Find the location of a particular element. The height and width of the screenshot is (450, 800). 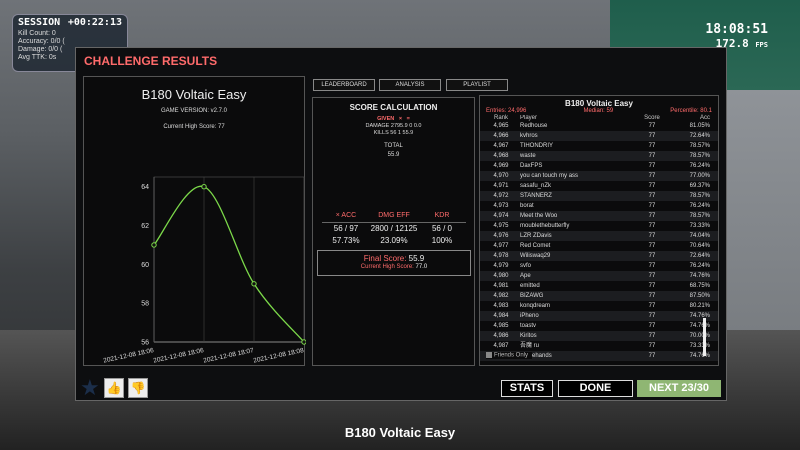

leaderboard-row: 4,971 sasafu_nZk 77 69.37% is located at coordinates (599, 186).